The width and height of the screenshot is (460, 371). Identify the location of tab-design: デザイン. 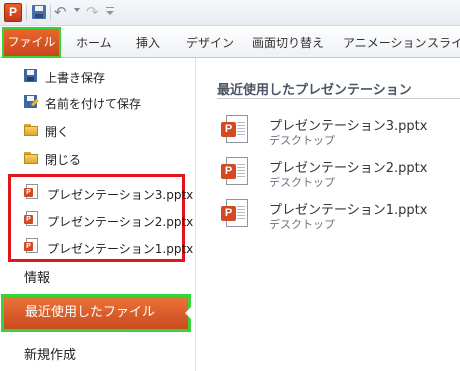
(210, 42).